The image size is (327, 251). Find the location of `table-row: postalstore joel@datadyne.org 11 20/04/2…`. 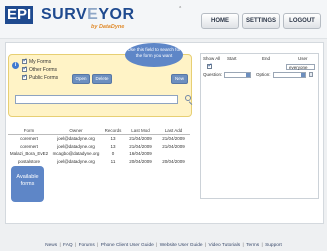

table-row: postalstore joel@datadyne.org 11 20/04/2… is located at coordinates (99, 162).